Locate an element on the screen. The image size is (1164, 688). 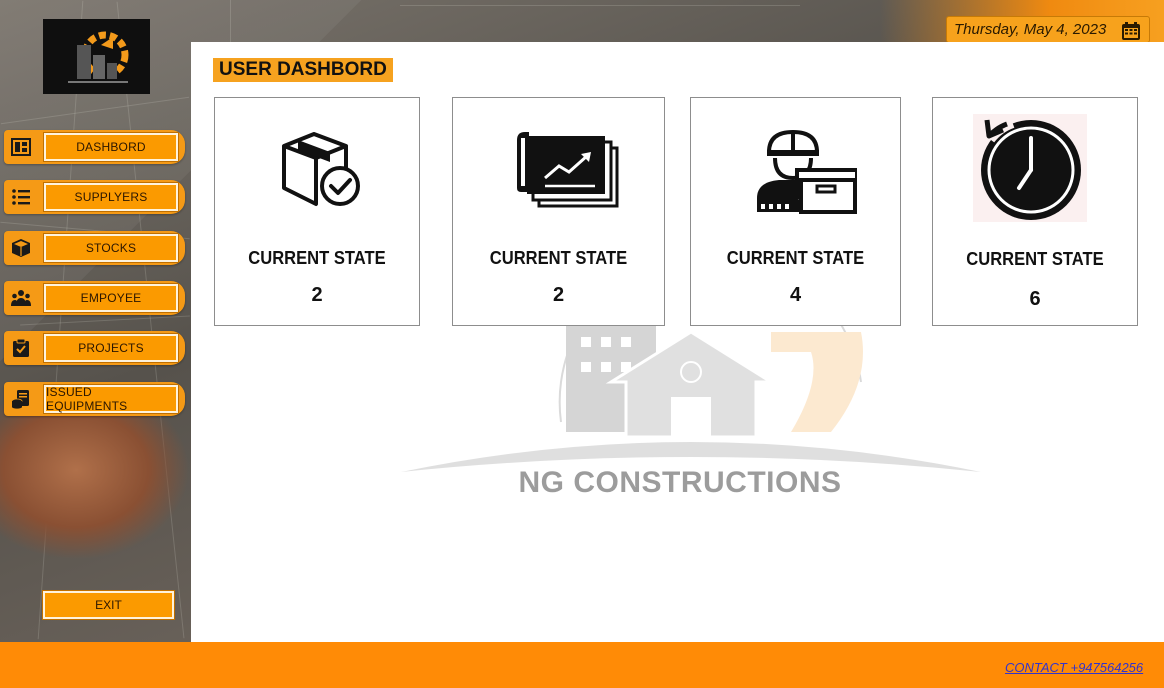
date-display: Thursday, May 4, 2023 is located at coordinates (1048, 29).